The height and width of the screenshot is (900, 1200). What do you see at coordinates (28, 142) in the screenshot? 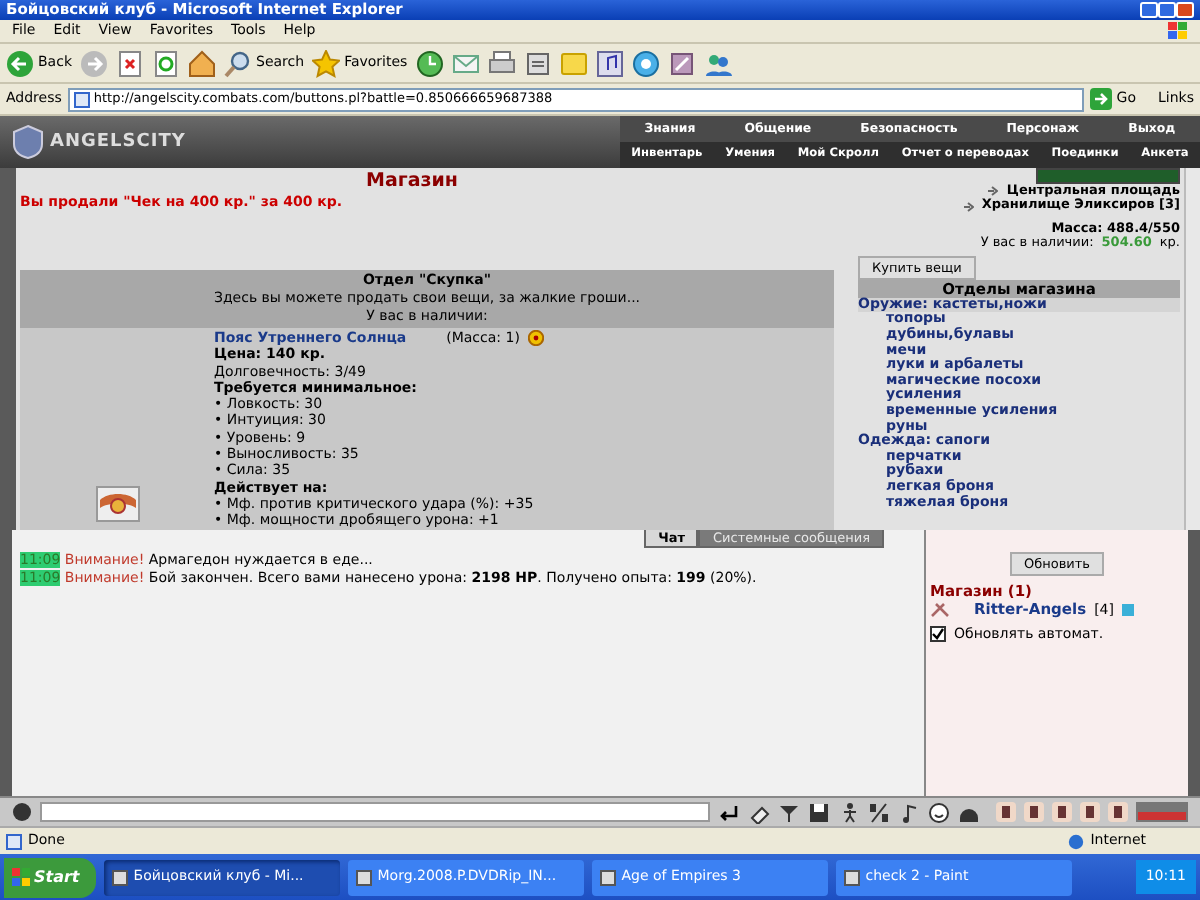
I see `shield-icon` at bounding box center [28, 142].